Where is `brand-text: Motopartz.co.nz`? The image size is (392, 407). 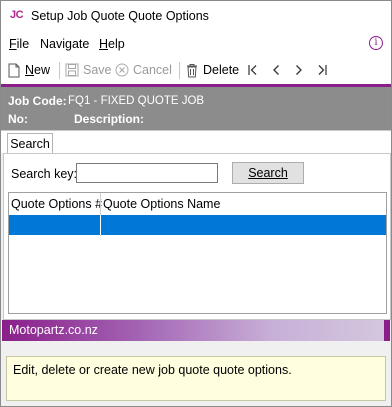 brand-text: Motopartz.co.nz is located at coordinates (53, 330).